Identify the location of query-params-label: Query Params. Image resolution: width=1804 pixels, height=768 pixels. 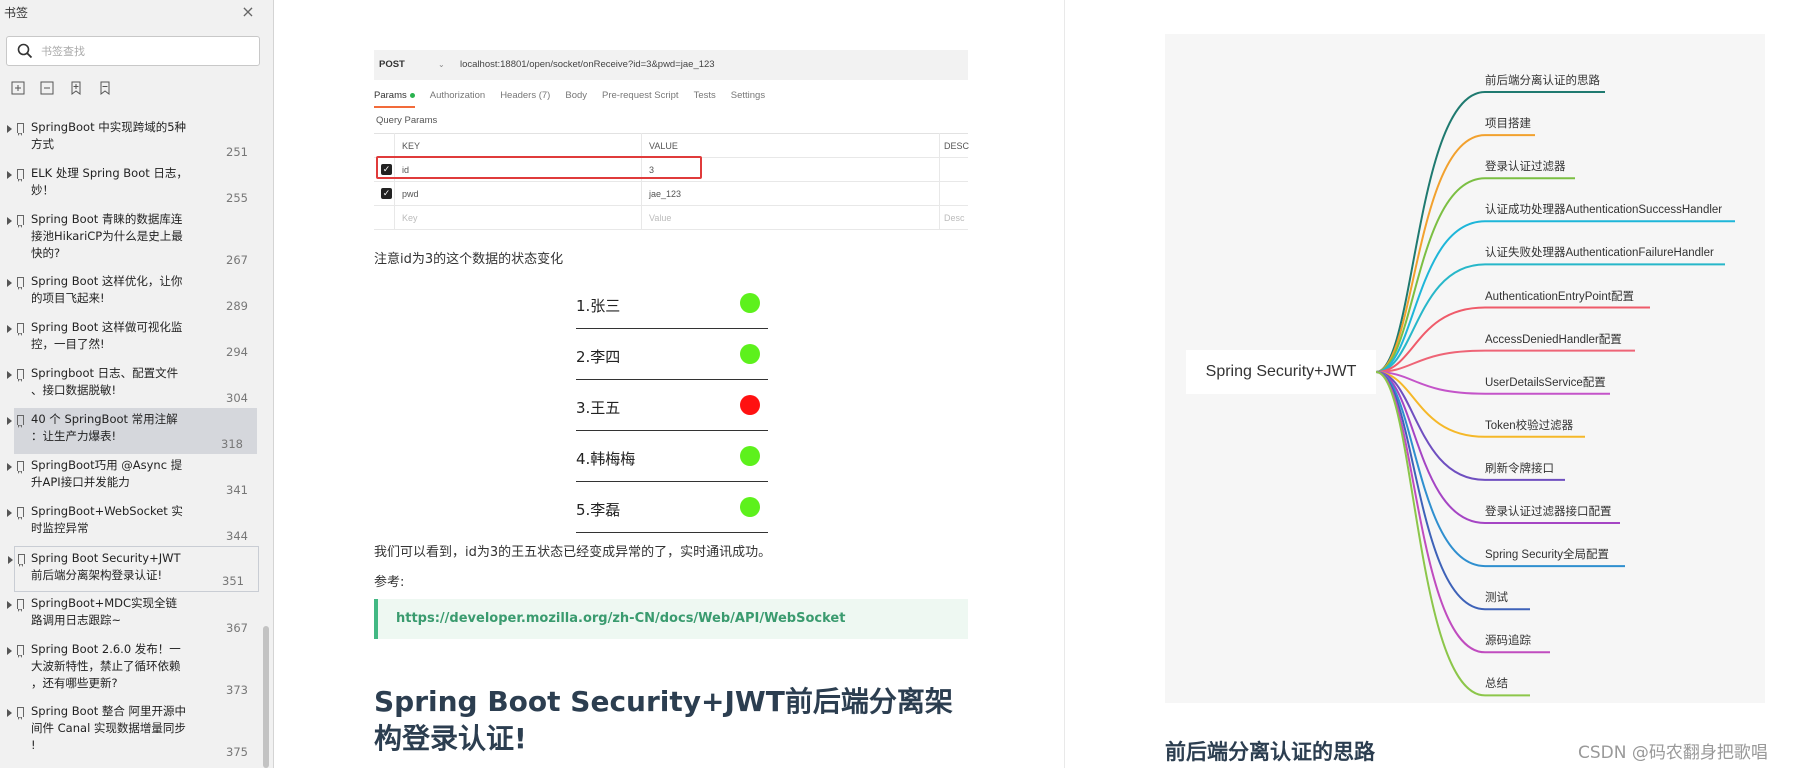
(407, 120).